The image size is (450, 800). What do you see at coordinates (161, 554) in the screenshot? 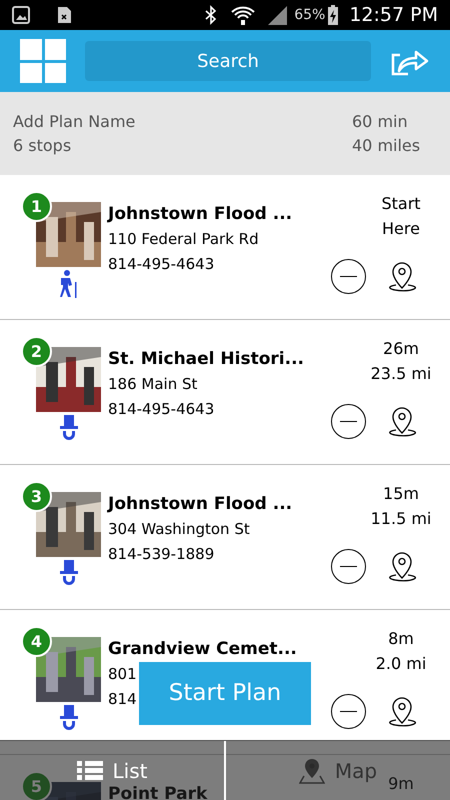
I see `stop-phone: 814-539-1889` at bounding box center [161, 554].